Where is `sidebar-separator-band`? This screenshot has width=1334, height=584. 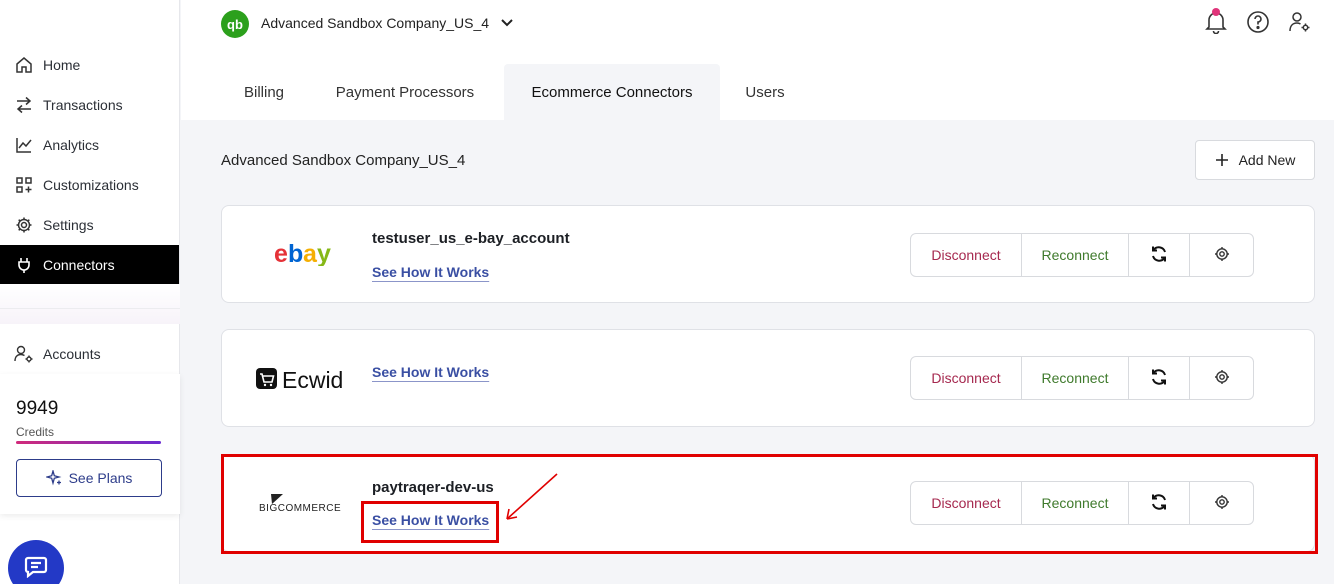 sidebar-separator-band is located at coordinates (90, 304).